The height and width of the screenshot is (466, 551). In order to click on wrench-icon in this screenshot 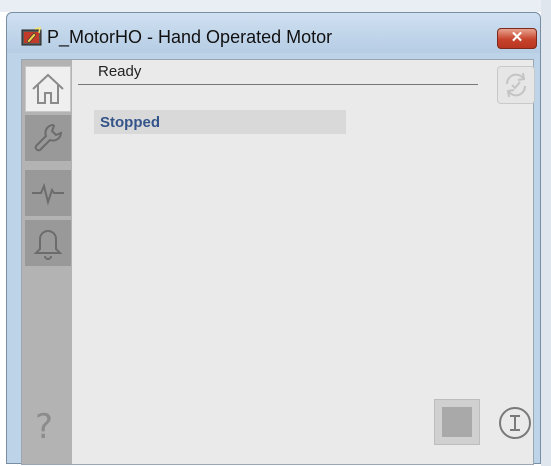, I will do `click(48, 137)`.